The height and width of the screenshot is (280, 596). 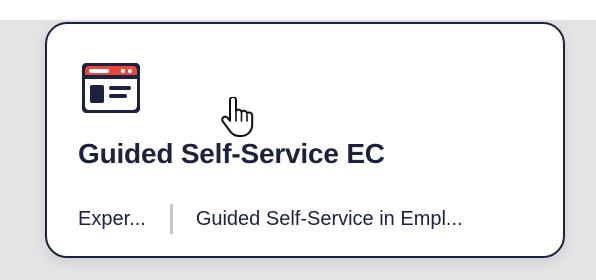 What do you see at coordinates (231, 153) in the screenshot?
I see `tile-title: Guided Self-Service EC` at bounding box center [231, 153].